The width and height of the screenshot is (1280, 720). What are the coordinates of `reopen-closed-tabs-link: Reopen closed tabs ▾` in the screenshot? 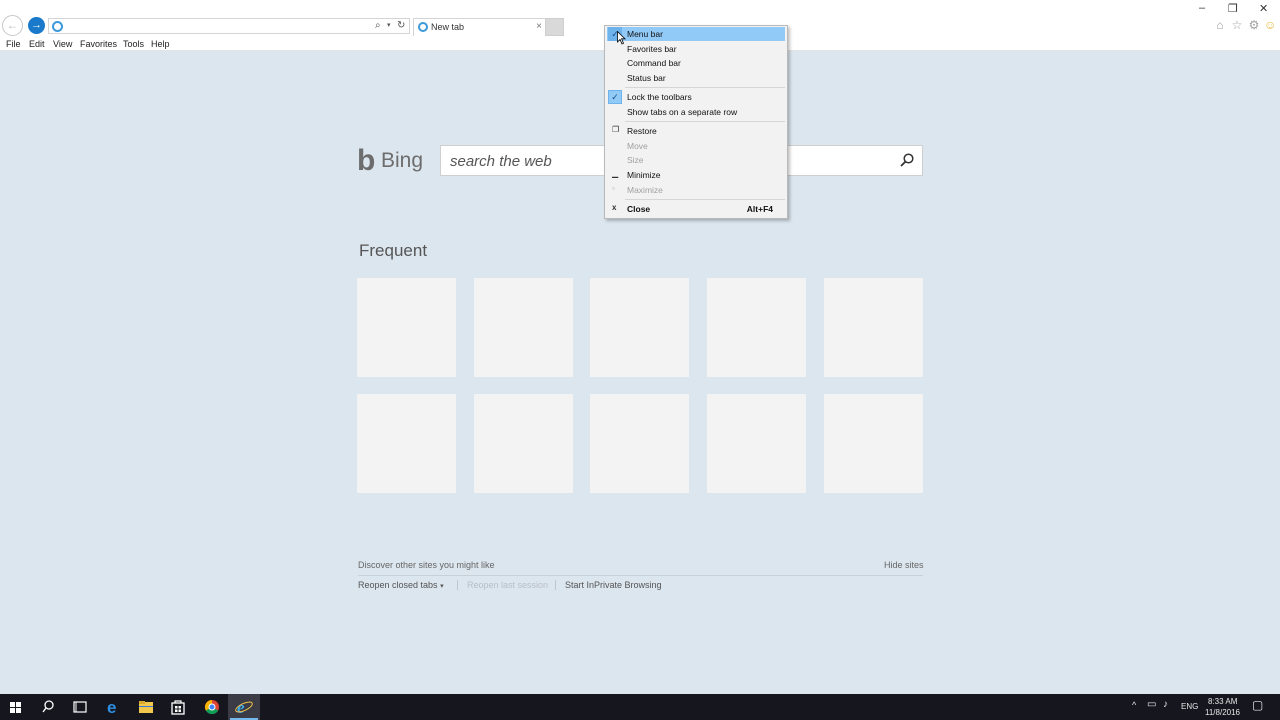 It's located at (401, 585).